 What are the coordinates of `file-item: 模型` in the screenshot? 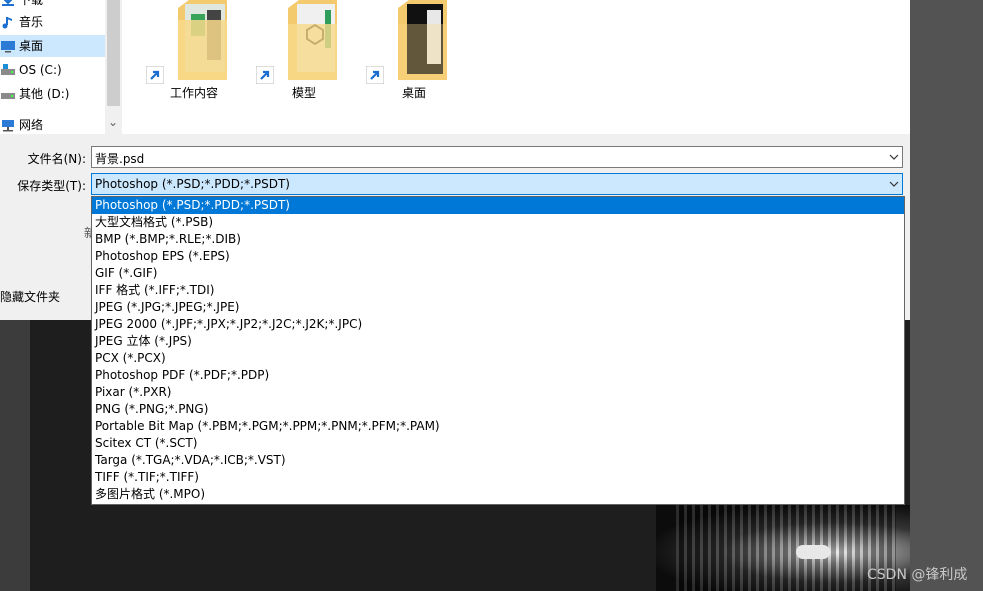 It's located at (304, 55).